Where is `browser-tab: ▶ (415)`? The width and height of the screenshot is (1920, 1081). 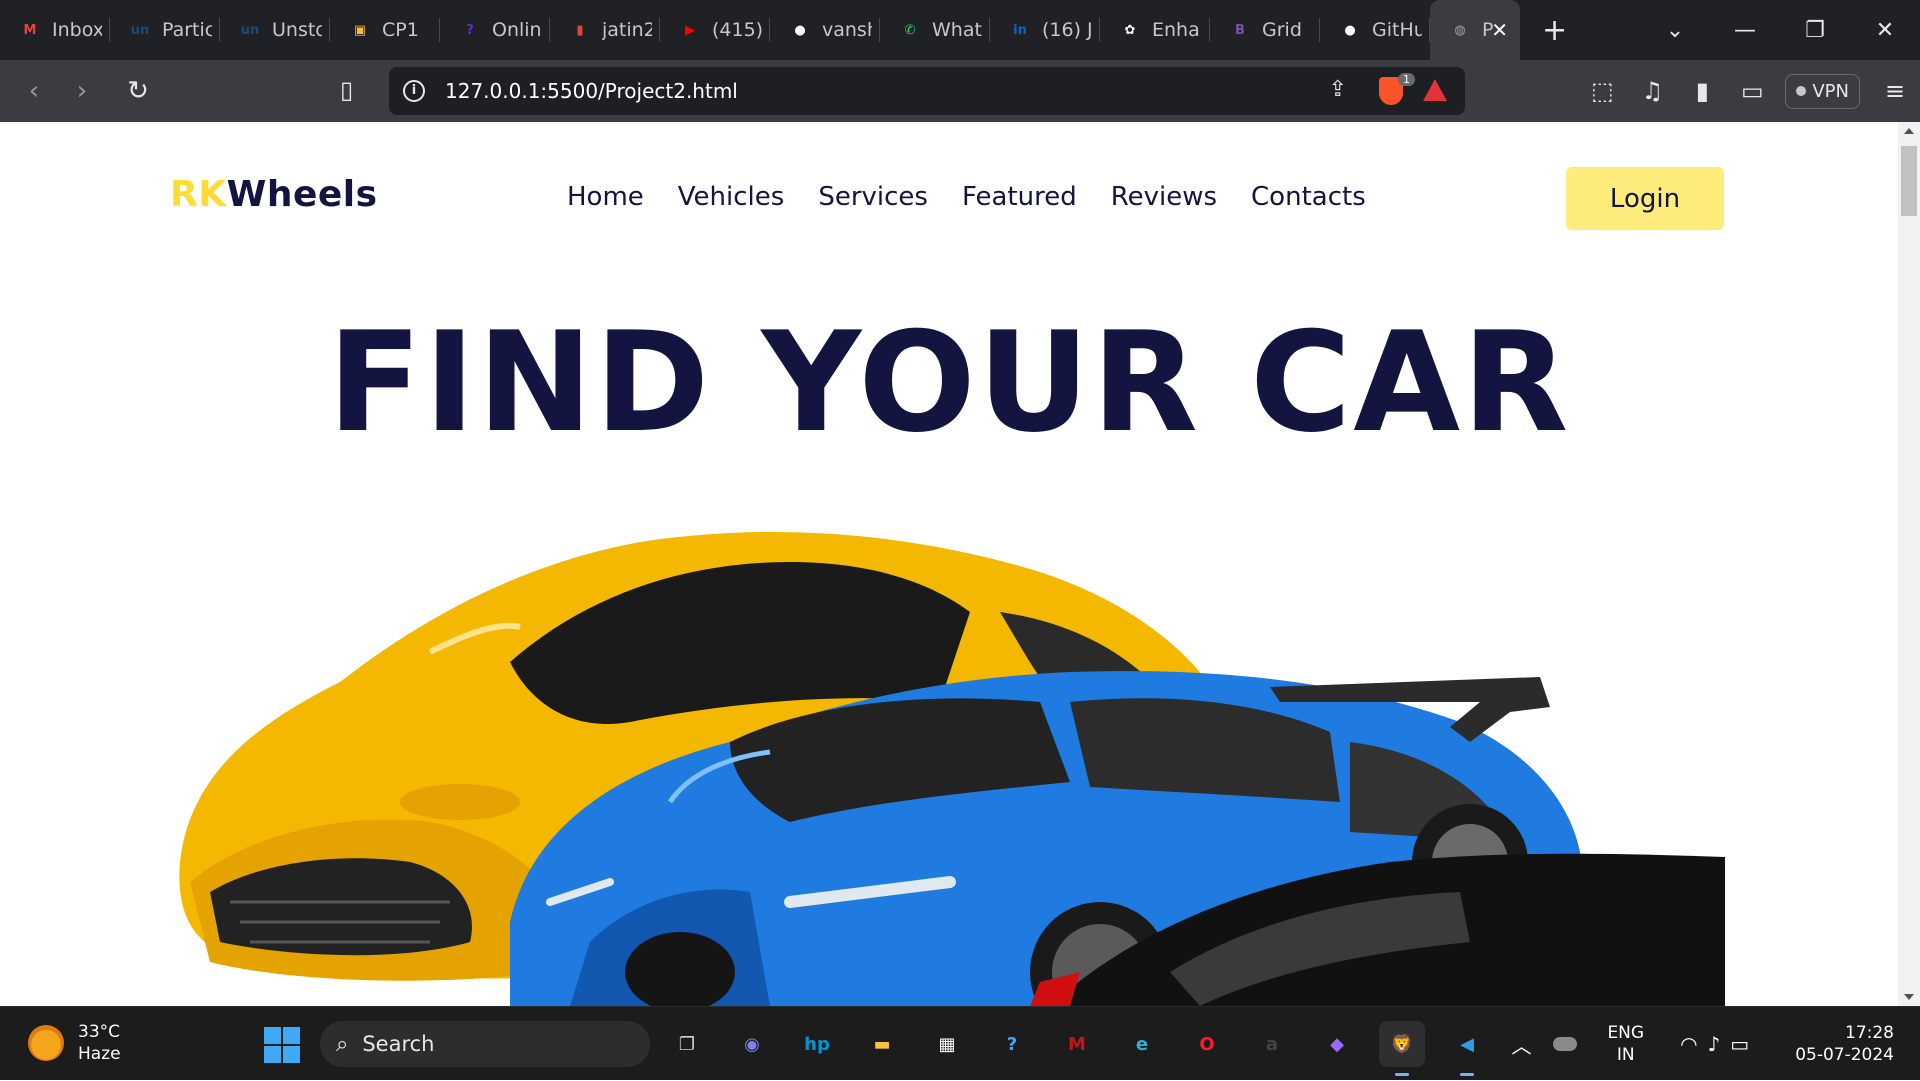 browser-tab: ▶ (415) is located at coordinates (715, 30).